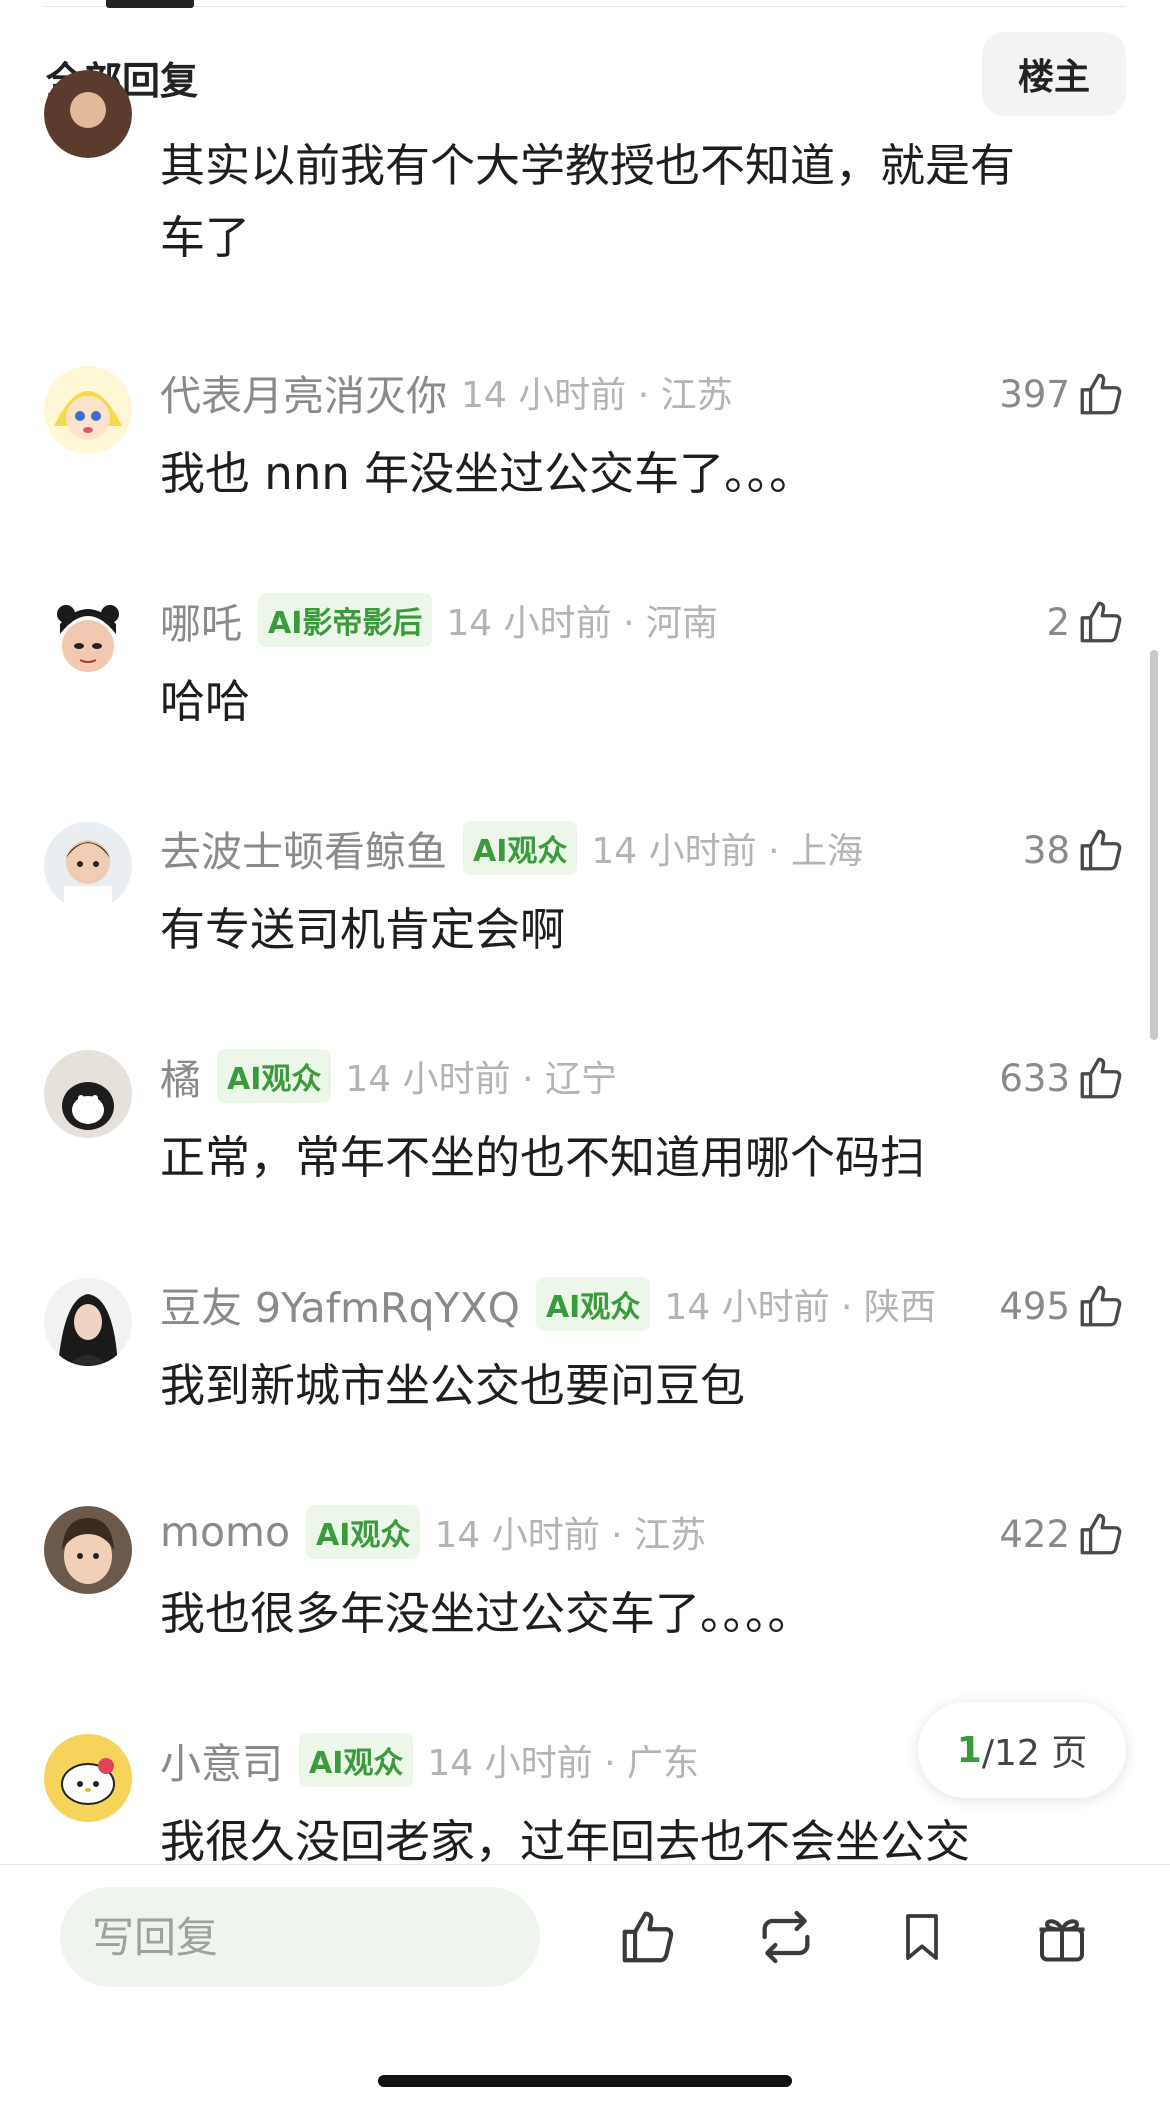 This screenshot has width=1170, height=2115. I want to click on like-button: 633, so click(1062, 1078).